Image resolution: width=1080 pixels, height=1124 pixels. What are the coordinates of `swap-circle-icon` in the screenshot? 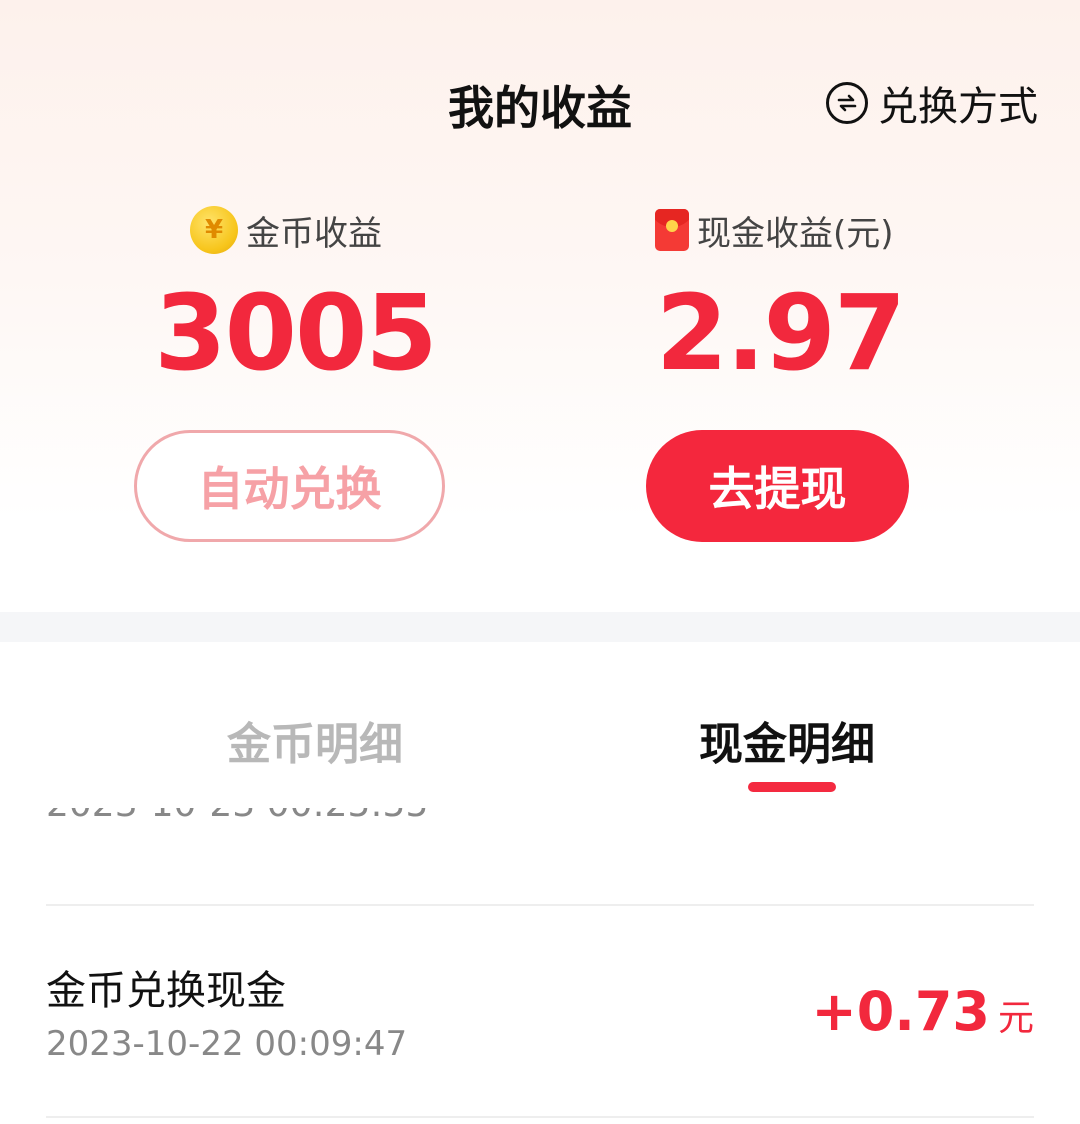 It's located at (847, 103).